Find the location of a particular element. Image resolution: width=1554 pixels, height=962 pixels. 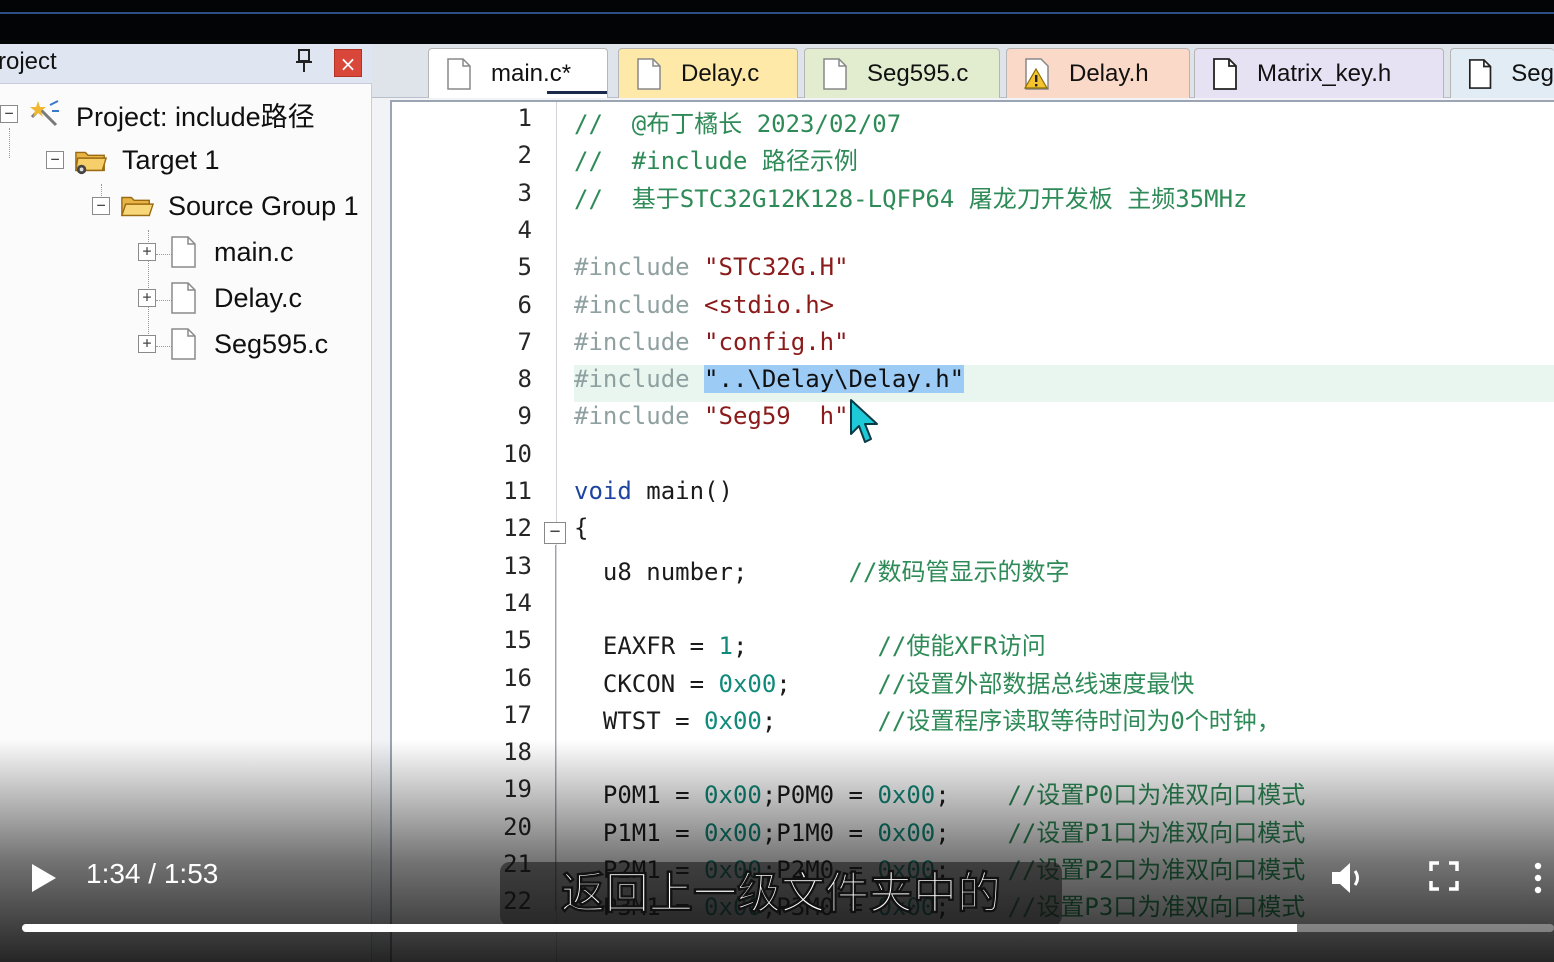

code-token: // 基于STC32G12K128-LQFP64 屠龙刀开发板 主频35MHz is located at coordinates (911, 198).